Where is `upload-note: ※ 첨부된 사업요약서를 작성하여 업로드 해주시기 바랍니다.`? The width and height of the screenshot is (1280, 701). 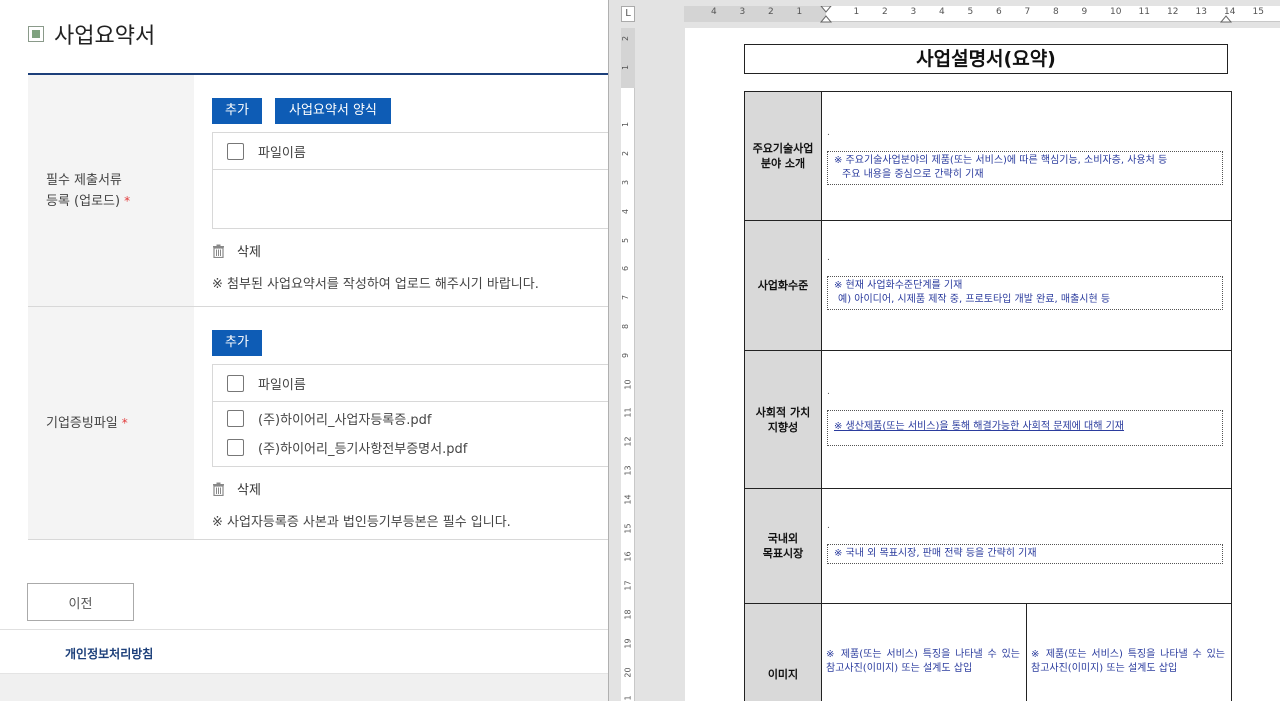
upload-note: ※ 첨부된 사업요약서를 작성하여 업로드 해주시기 바랍니다. is located at coordinates (375, 284).